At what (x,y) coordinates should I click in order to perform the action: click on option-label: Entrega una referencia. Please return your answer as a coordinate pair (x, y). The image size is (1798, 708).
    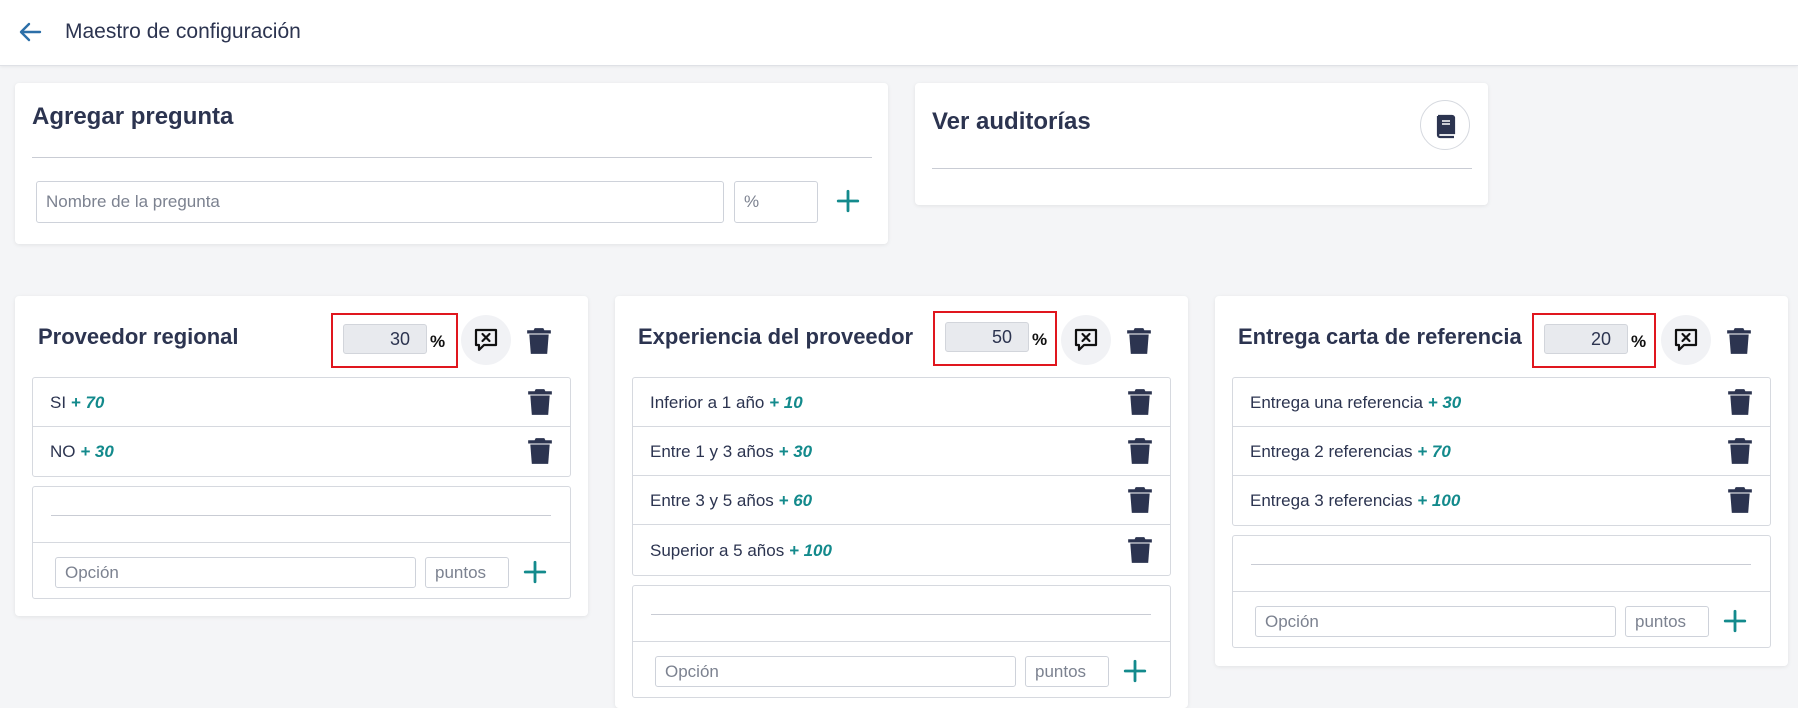
    Looking at the image, I should click on (1336, 402).